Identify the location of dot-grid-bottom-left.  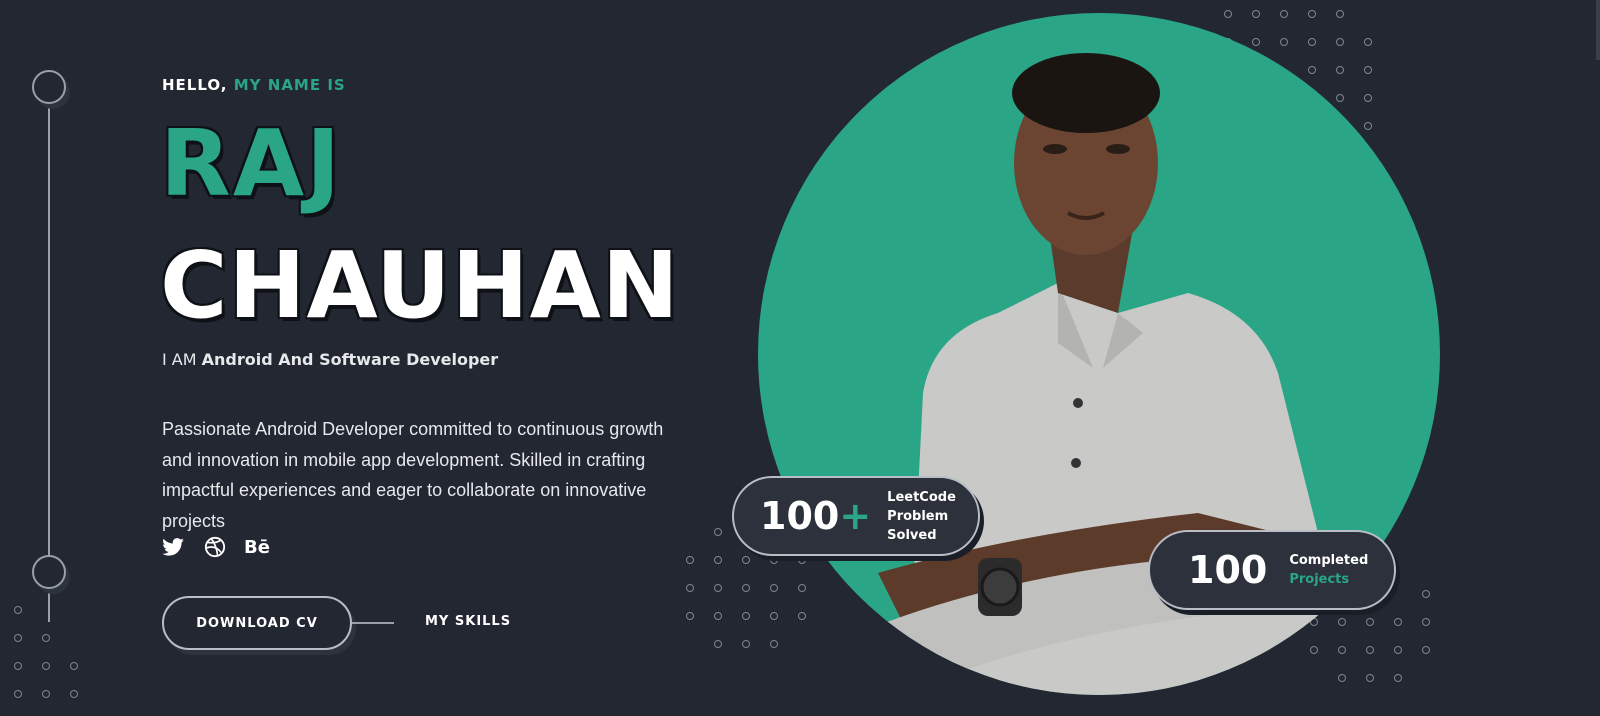
(46, 652).